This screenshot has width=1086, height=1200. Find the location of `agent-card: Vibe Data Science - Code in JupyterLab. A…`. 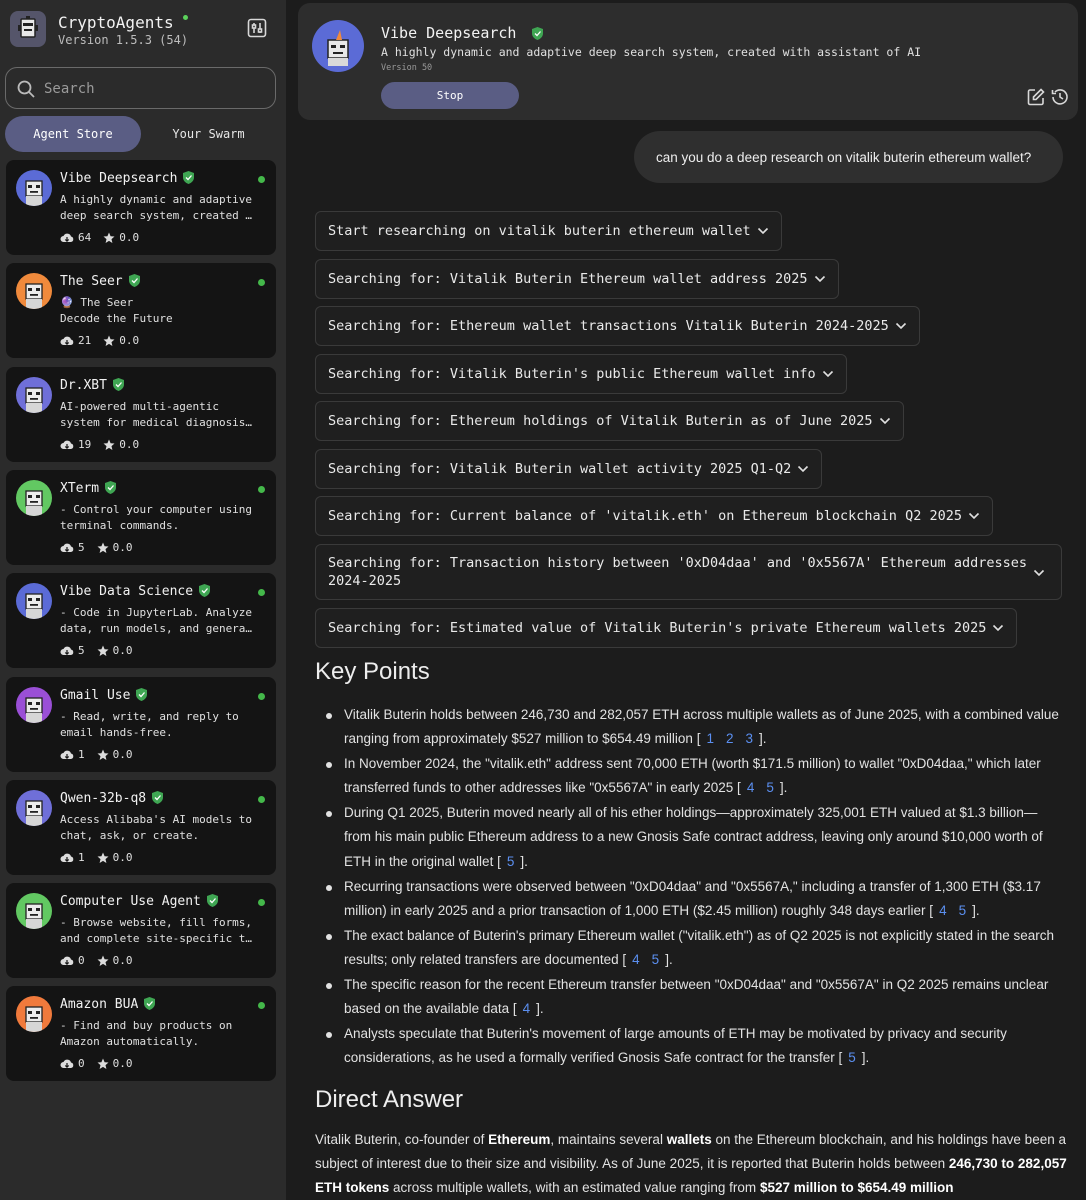

agent-card: Vibe Data Science - Code in JupyterLab. A… is located at coordinates (141, 620).